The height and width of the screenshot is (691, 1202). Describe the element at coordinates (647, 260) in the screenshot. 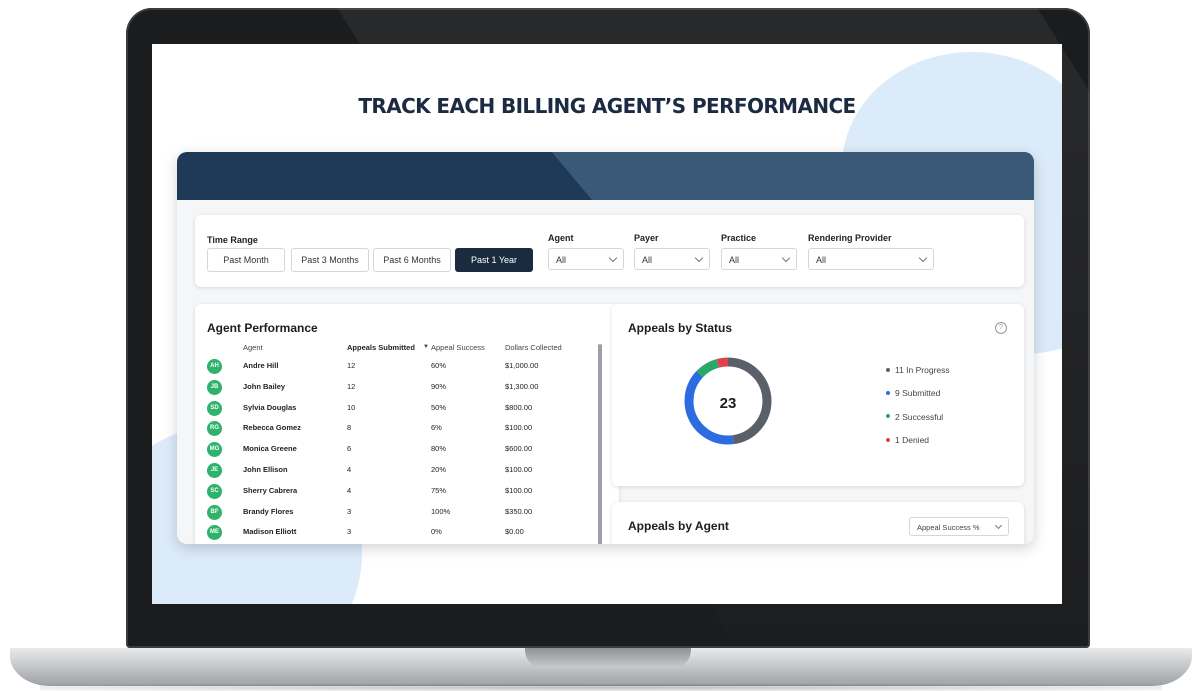

I see `payer-filter-value: All` at that location.